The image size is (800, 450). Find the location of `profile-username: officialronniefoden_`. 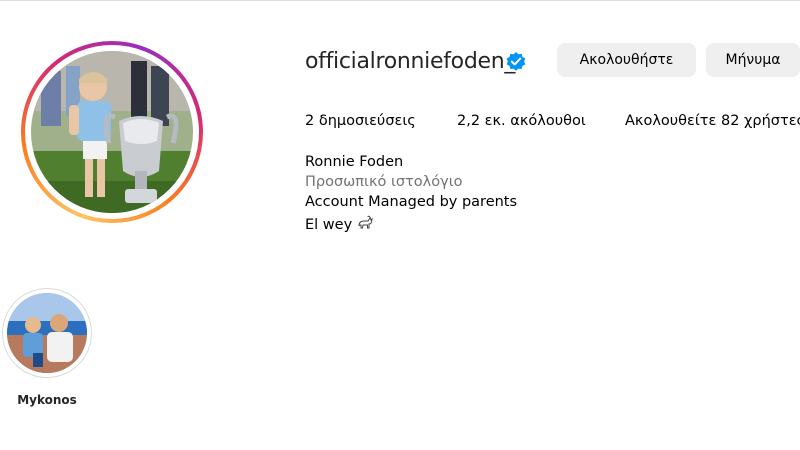

profile-username: officialronniefoden_ is located at coordinates (410, 61).